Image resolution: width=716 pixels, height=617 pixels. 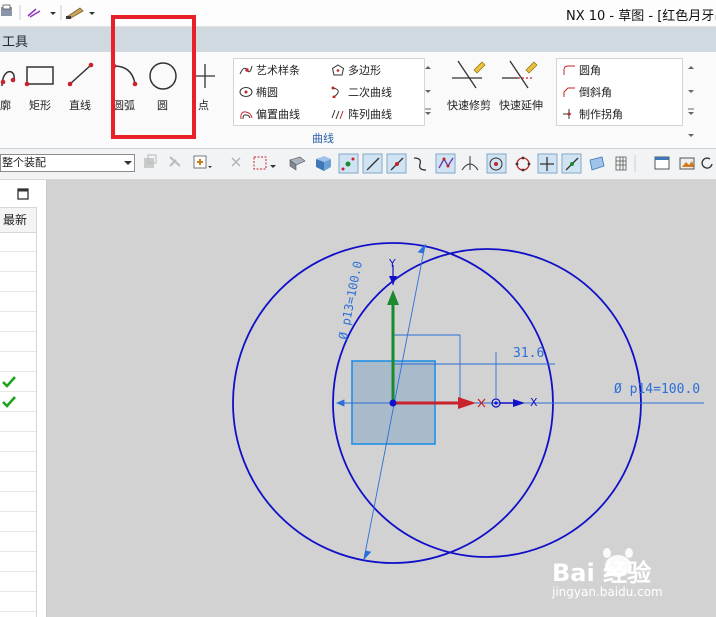 What do you see at coordinates (534, 402) in the screenshot?
I see `x-axis-label-2: X` at bounding box center [534, 402].